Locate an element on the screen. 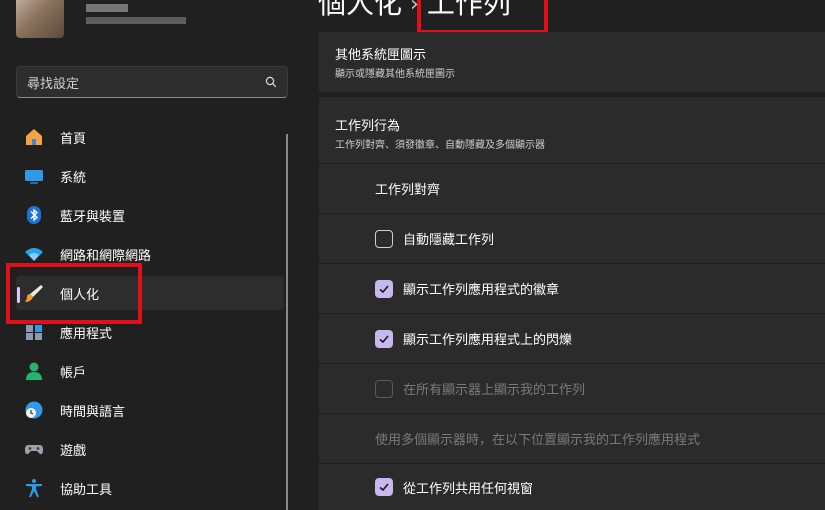 This screenshot has height=510, width=825. sidebar-item-label: 應用程式 is located at coordinates (86, 334).